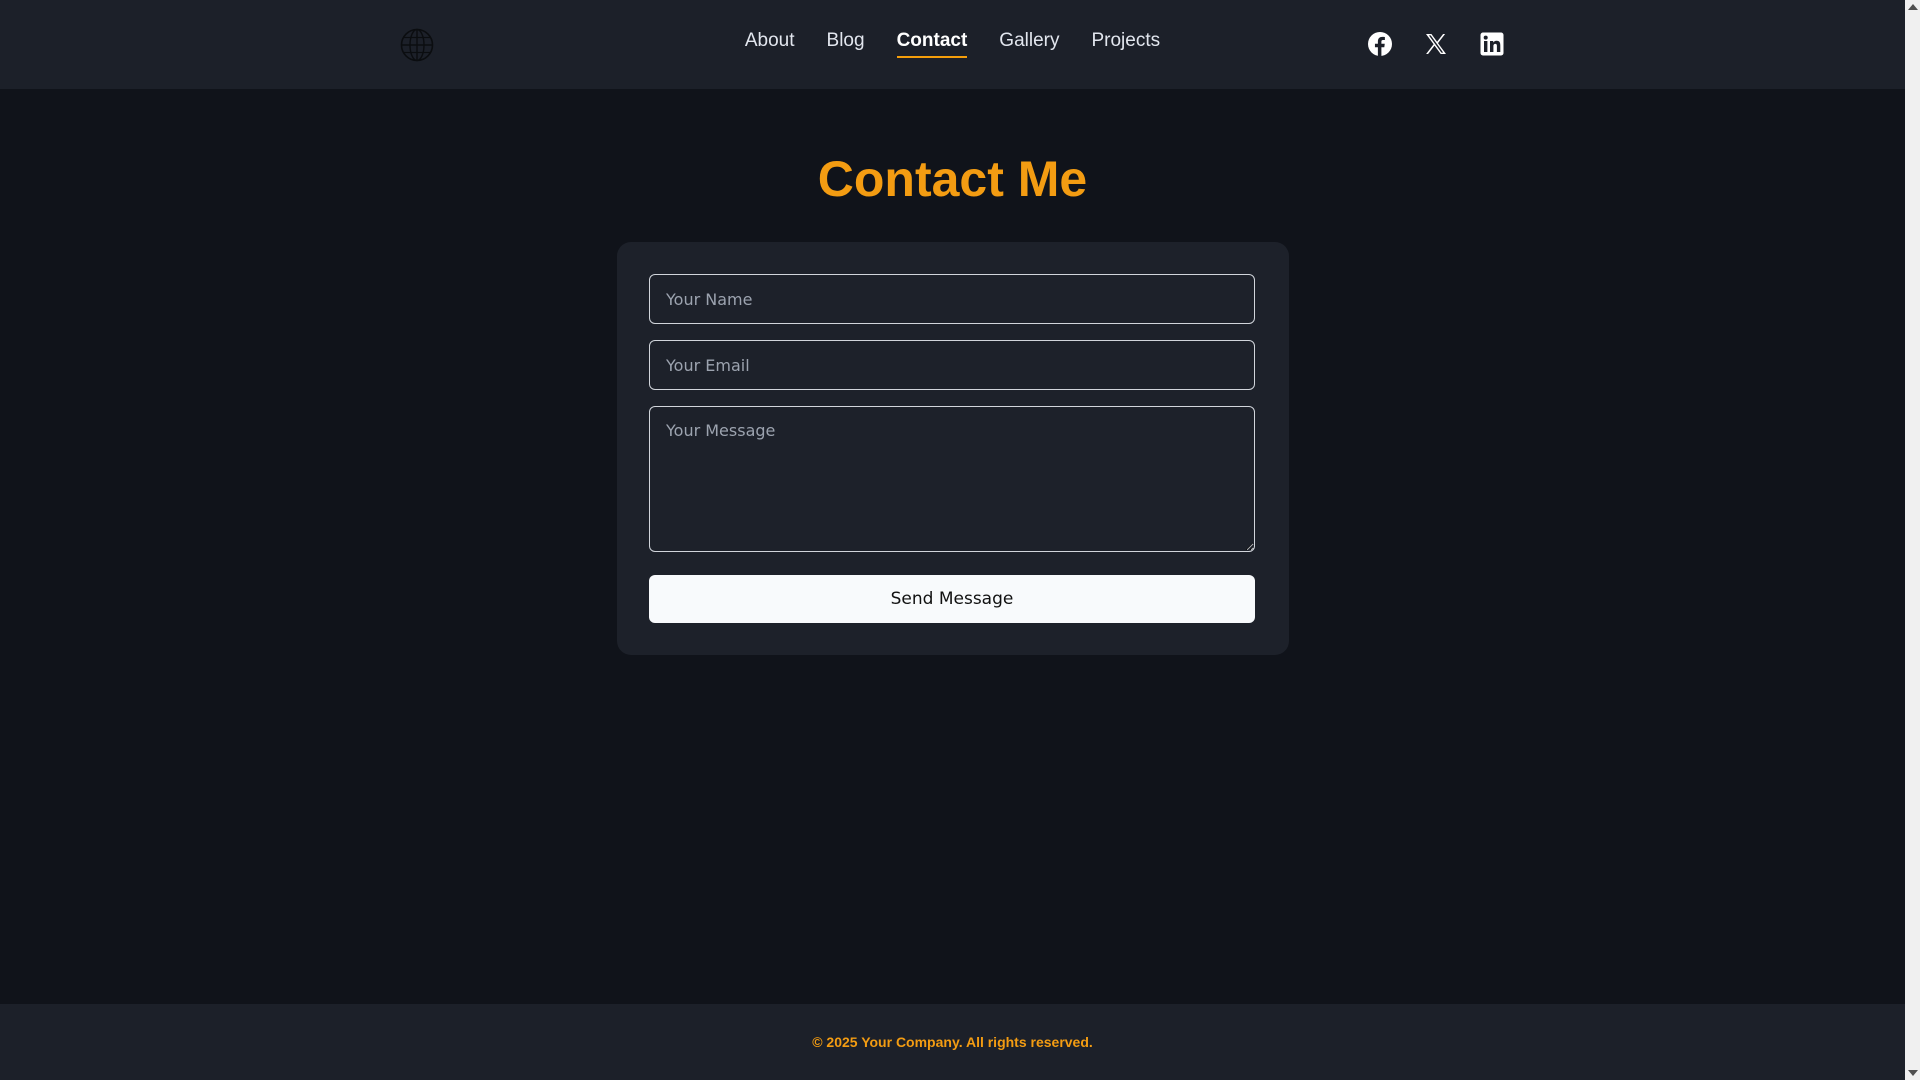 This screenshot has height=1080, width=1920. I want to click on main-nav: About Blog Contact Gallery Projects, so click(952, 44).